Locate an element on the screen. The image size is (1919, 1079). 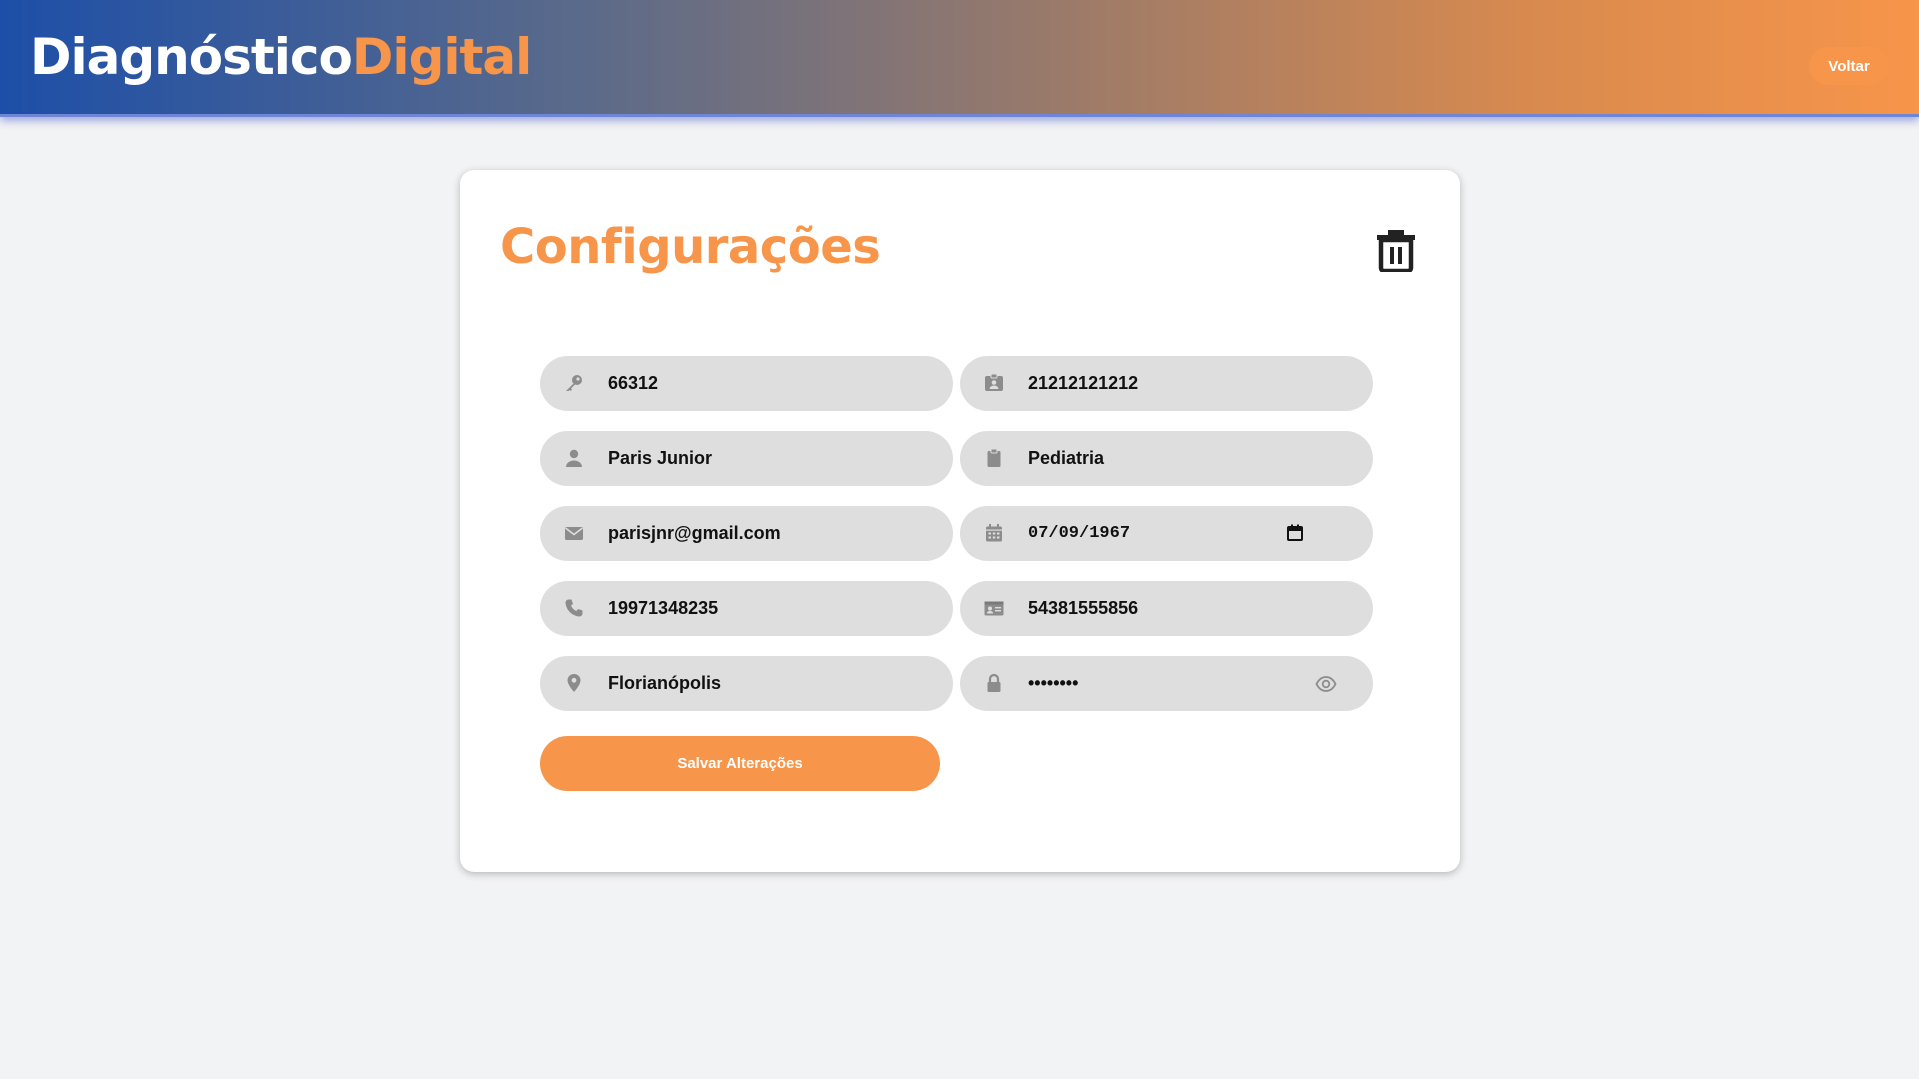
crm-field is located at coordinates (746, 383).